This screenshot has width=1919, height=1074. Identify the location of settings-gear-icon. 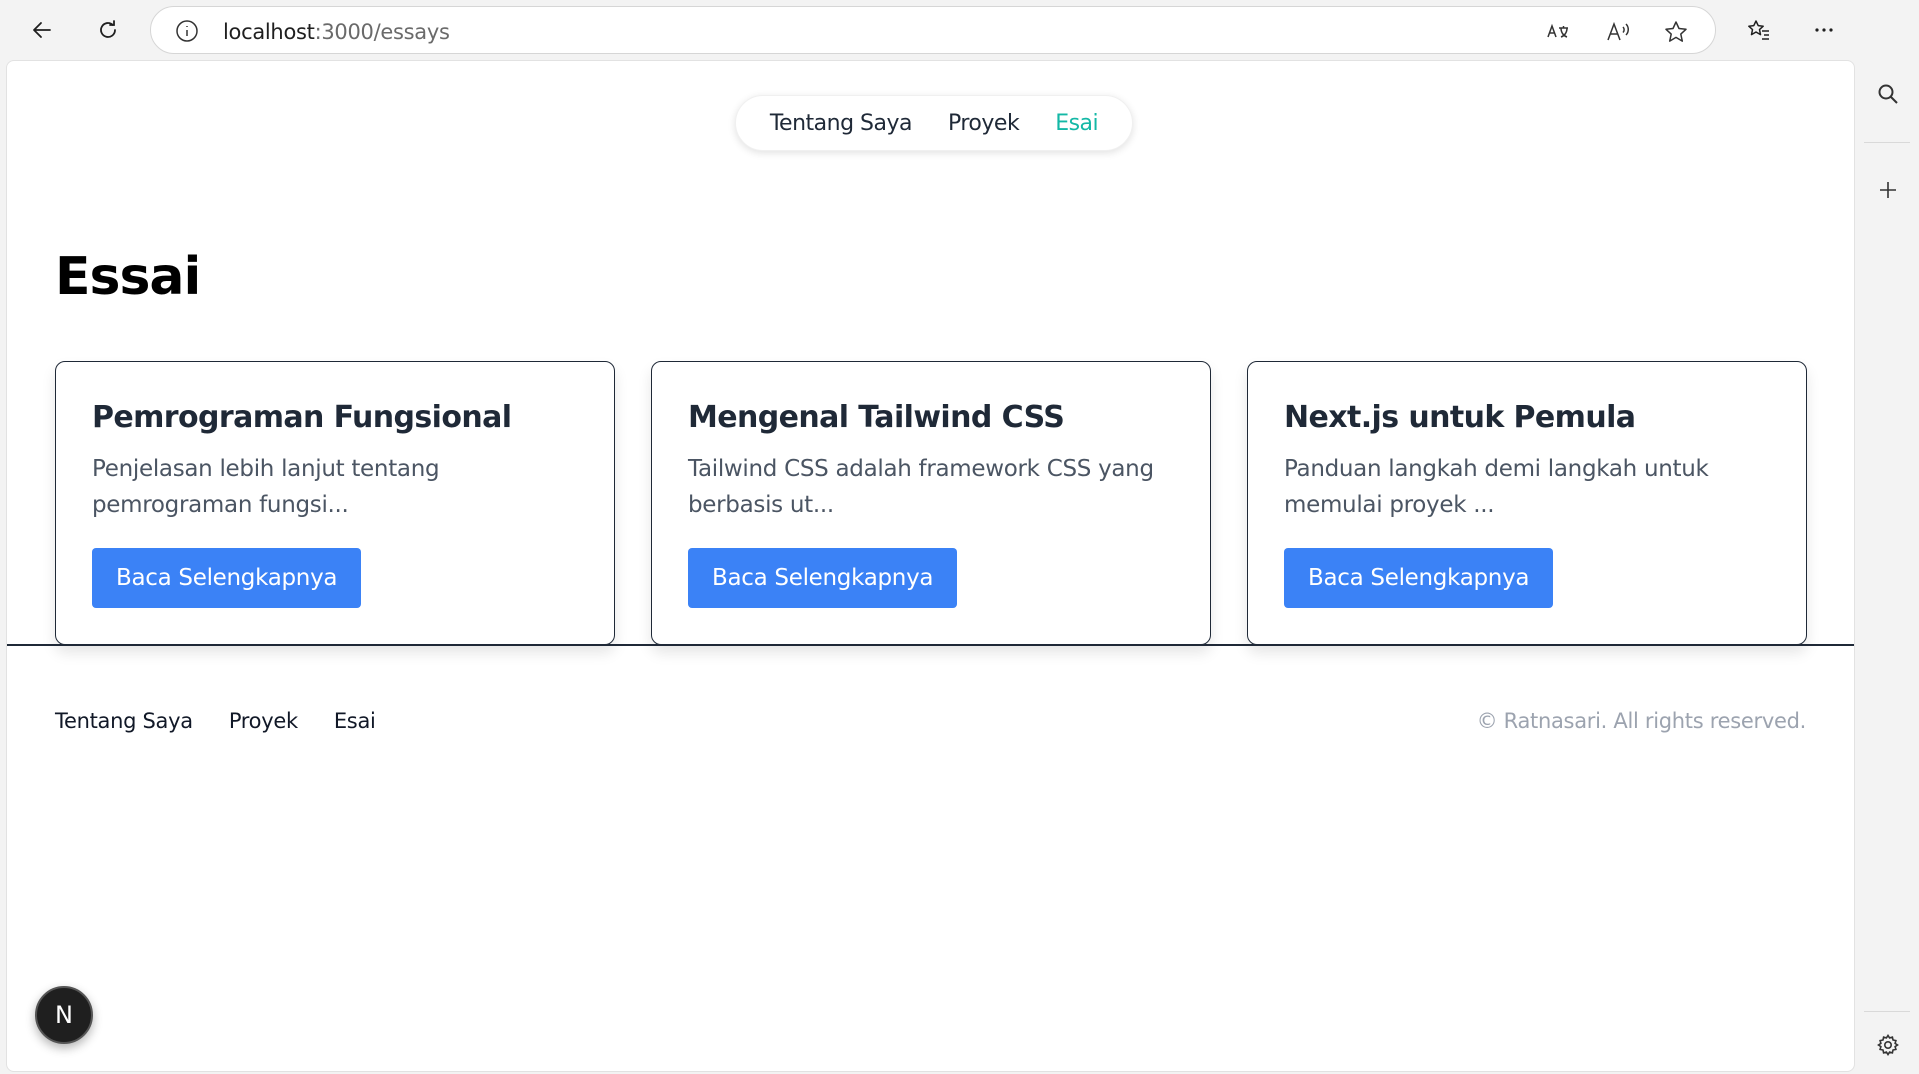
(1888, 1045).